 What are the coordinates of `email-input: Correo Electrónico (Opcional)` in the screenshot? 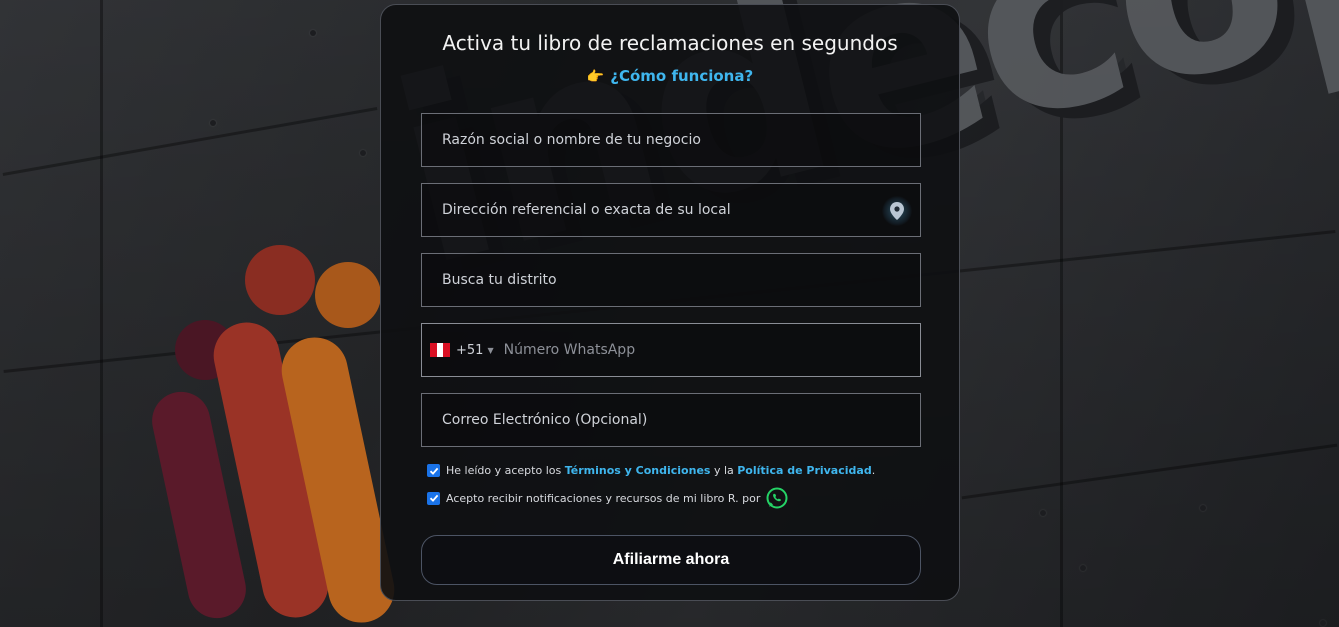 It's located at (671, 420).